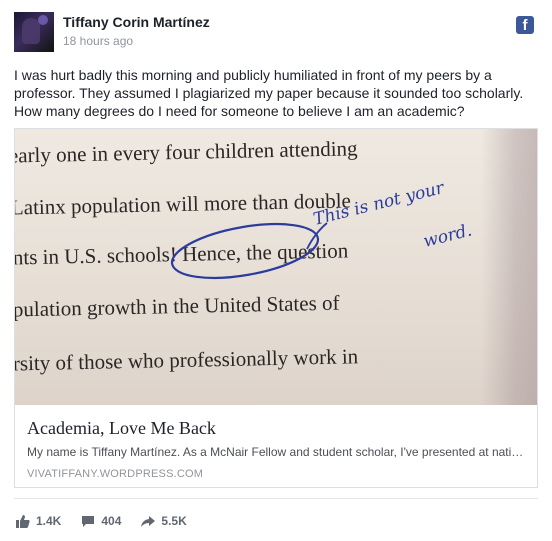 The image size is (552, 541). Describe the element at coordinates (88, 521) in the screenshot. I see `comment-icon` at that location.